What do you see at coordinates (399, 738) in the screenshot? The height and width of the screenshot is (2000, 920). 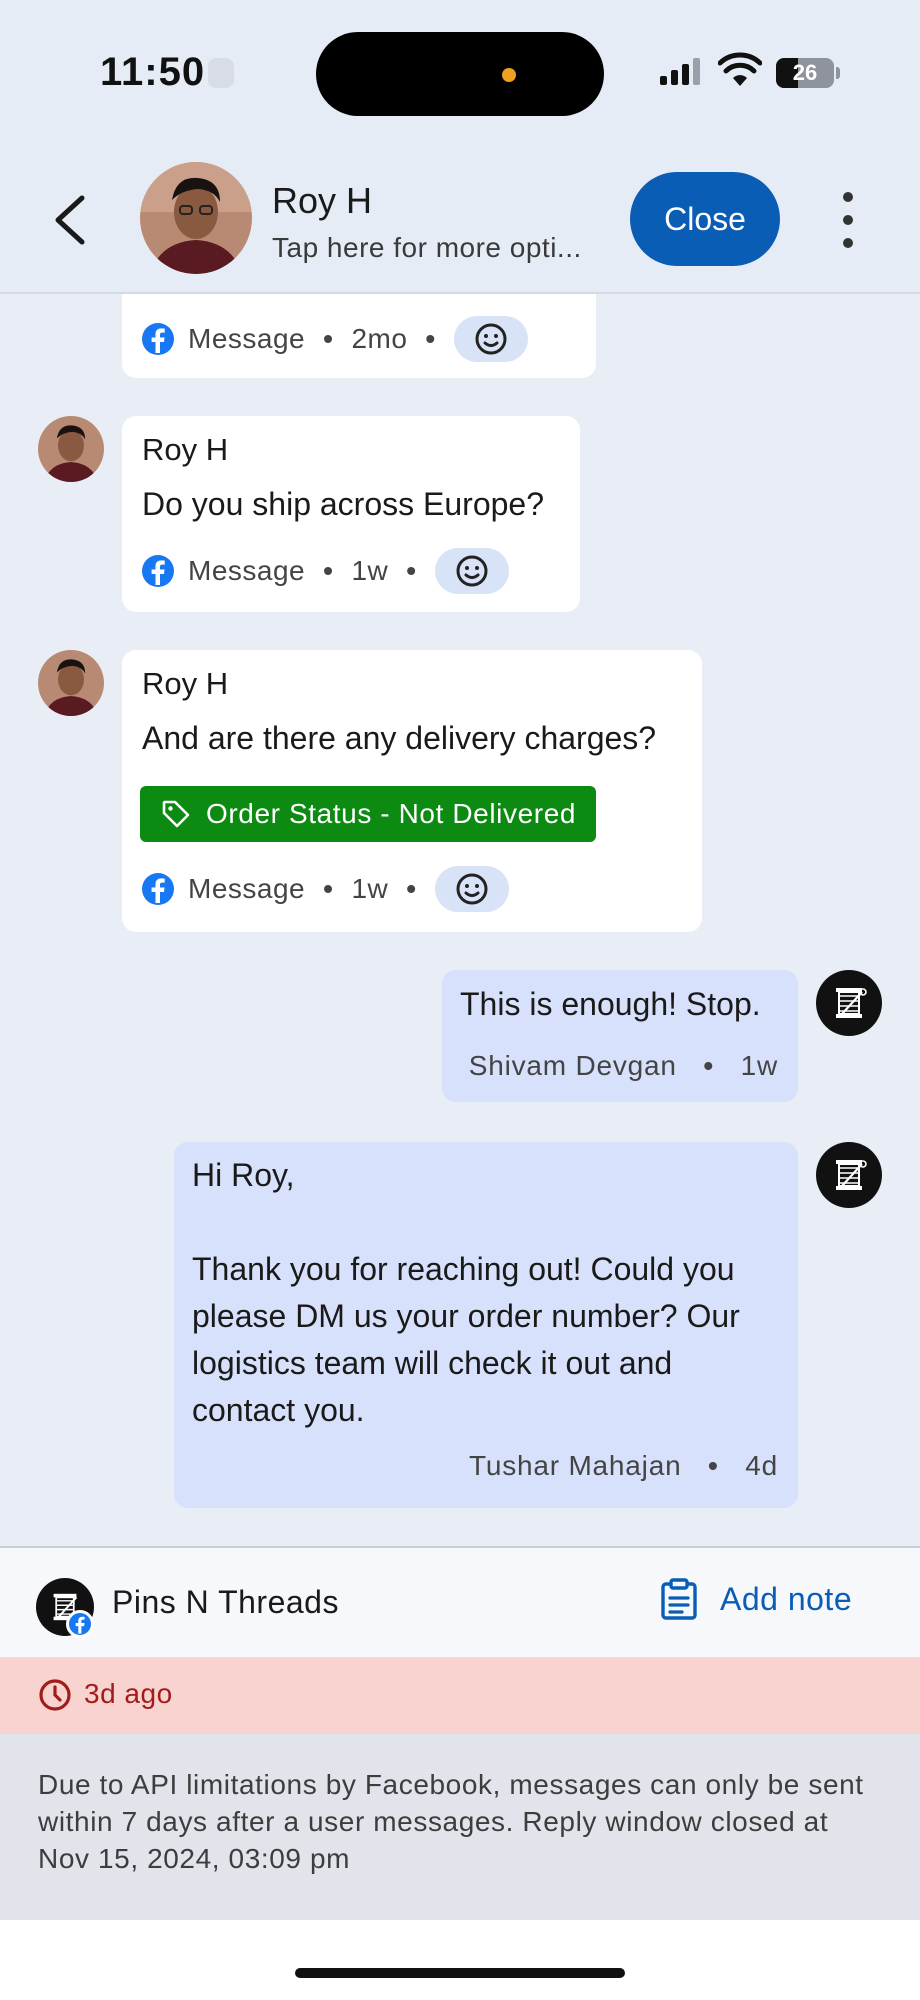 I see `message-text: And are there any delivery charges?` at bounding box center [399, 738].